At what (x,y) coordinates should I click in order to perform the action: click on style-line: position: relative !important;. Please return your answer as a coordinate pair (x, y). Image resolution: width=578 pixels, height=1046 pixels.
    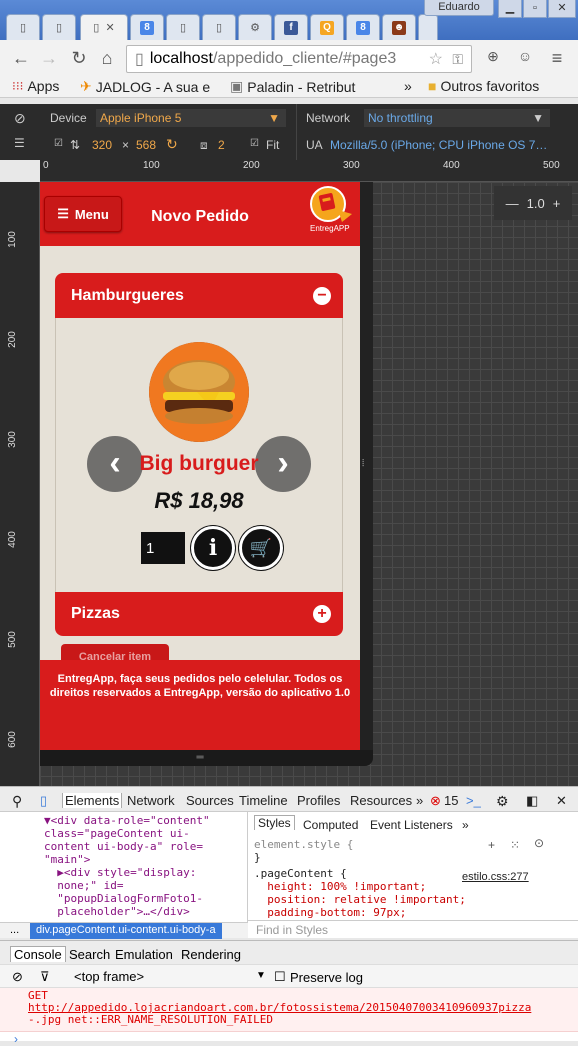
    Looking at the image, I should click on (360, 899).